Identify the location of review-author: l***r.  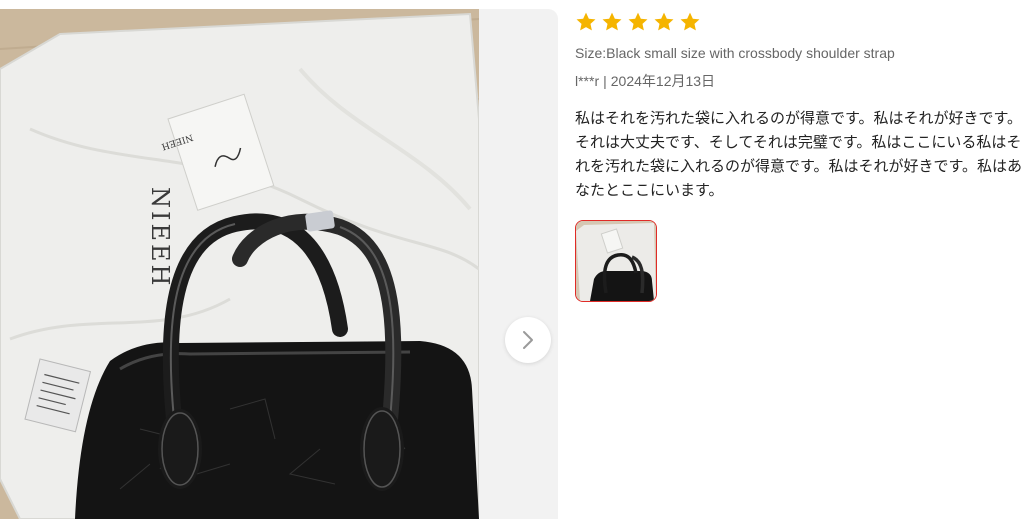
(587, 81).